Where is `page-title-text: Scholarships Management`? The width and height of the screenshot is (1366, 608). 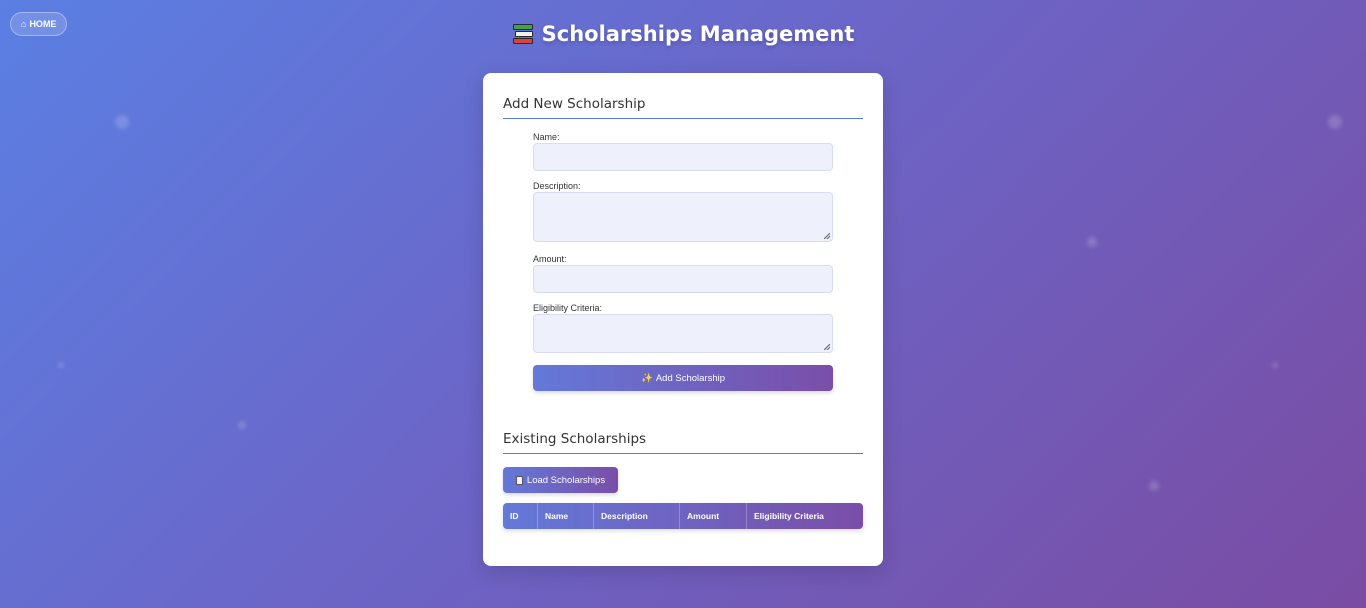
page-title-text: Scholarships Management is located at coordinates (698, 34).